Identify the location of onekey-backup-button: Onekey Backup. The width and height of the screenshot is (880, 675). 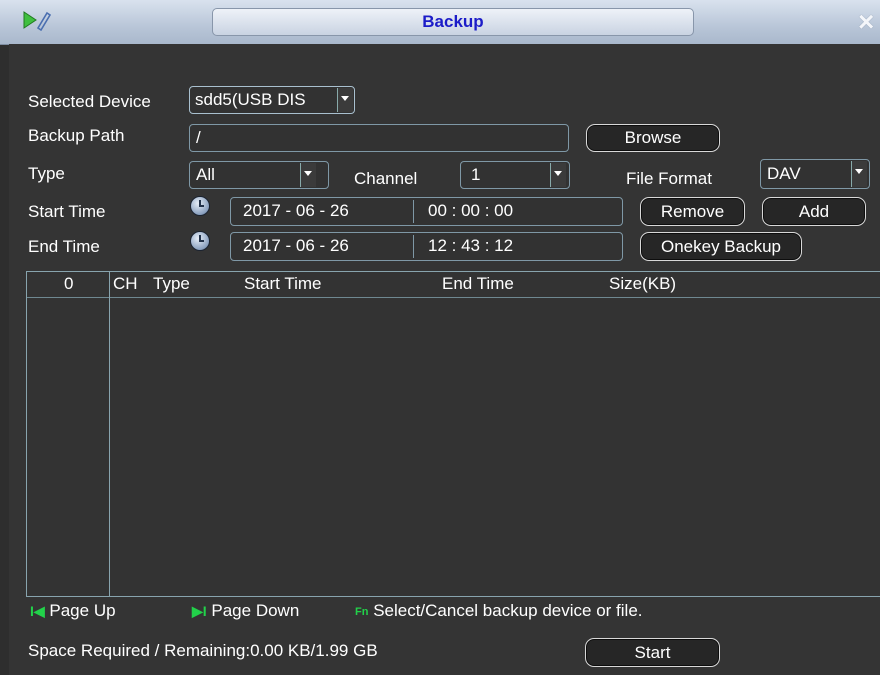
(721, 246).